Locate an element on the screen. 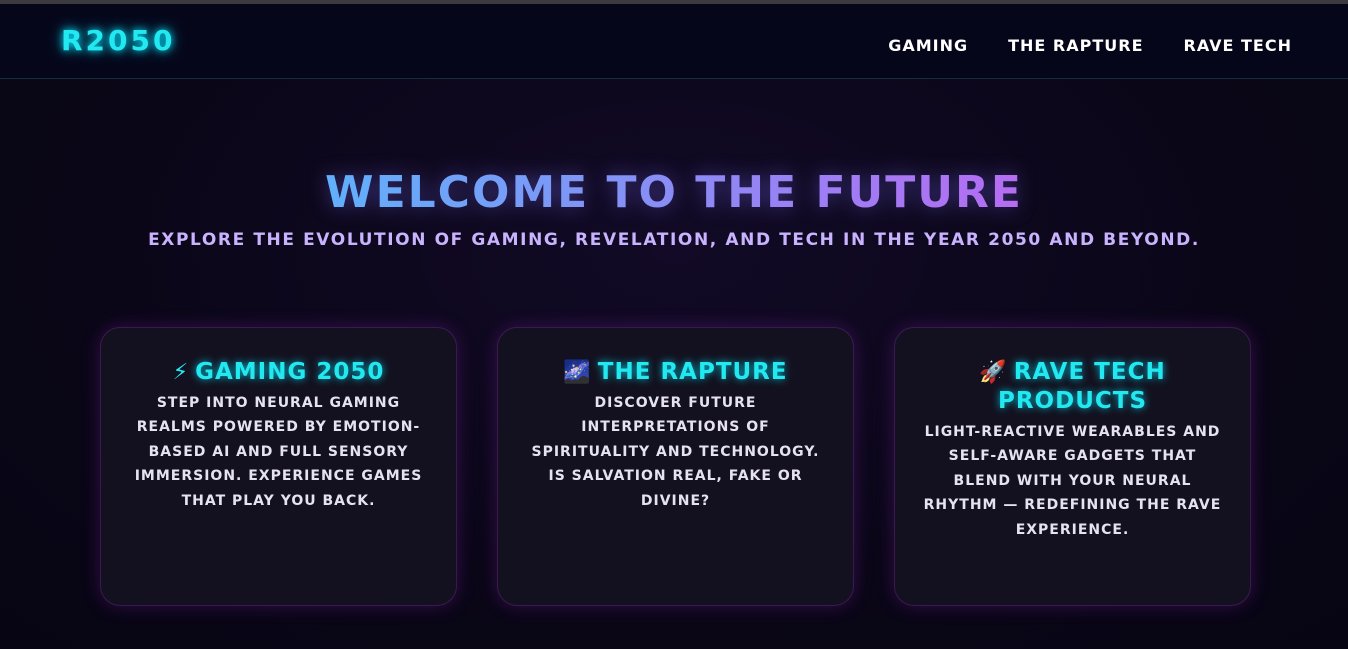 The image size is (1348, 649). lightning-icon: ⚡ is located at coordinates (181, 372).